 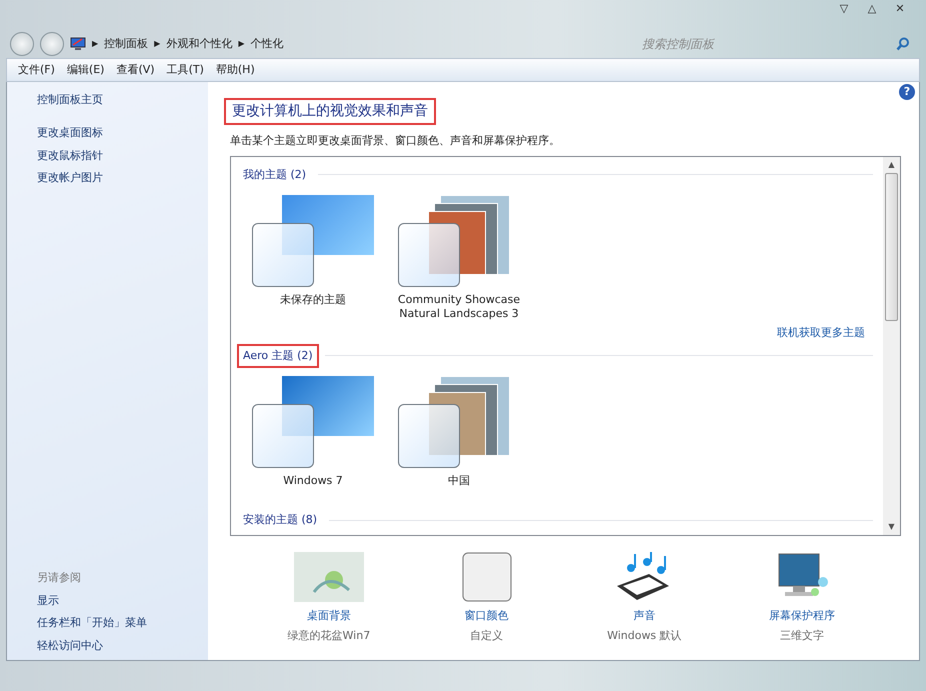 I want to click on menu-item: 工具(T), so click(x=185, y=70).